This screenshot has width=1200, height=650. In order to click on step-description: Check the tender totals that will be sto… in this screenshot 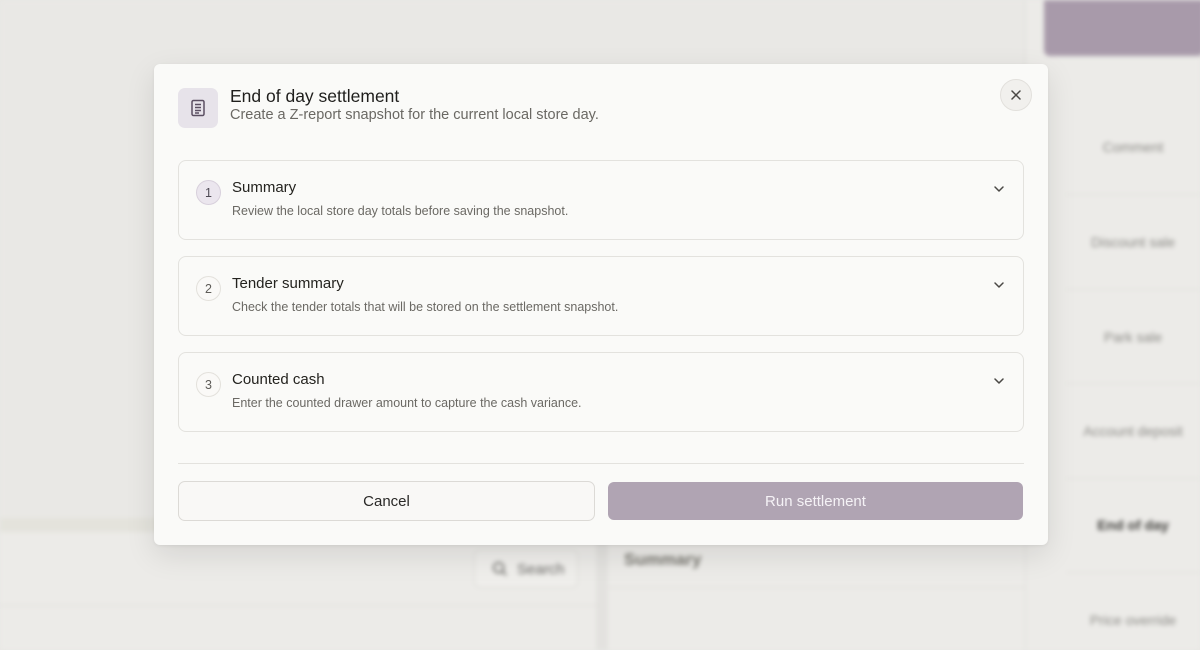, I will do `click(425, 307)`.